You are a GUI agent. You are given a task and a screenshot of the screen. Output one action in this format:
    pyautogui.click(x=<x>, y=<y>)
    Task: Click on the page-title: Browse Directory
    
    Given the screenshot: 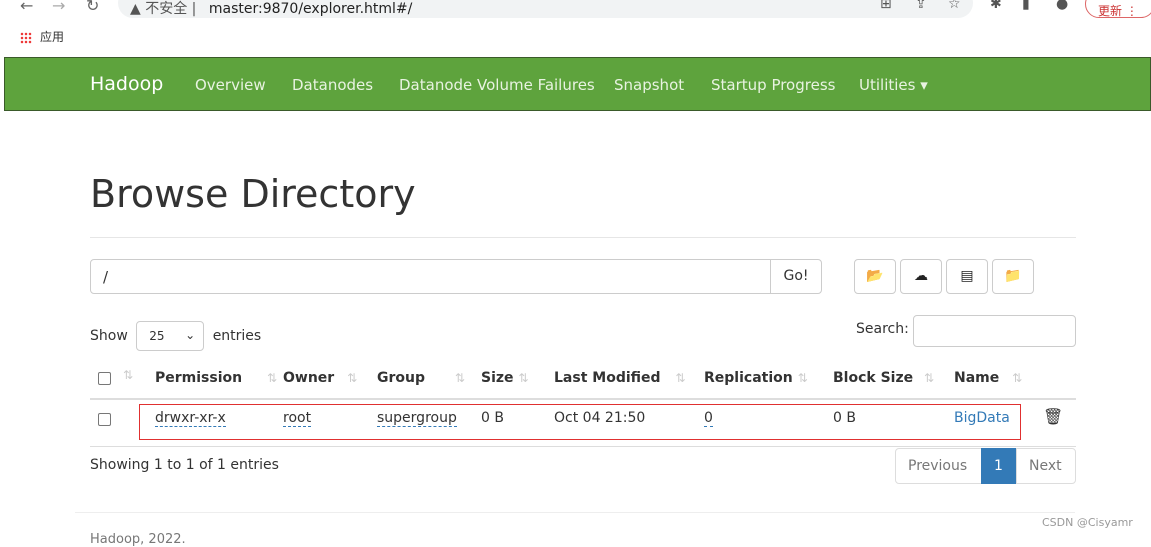 What is the action you would take?
    pyautogui.click(x=253, y=194)
    